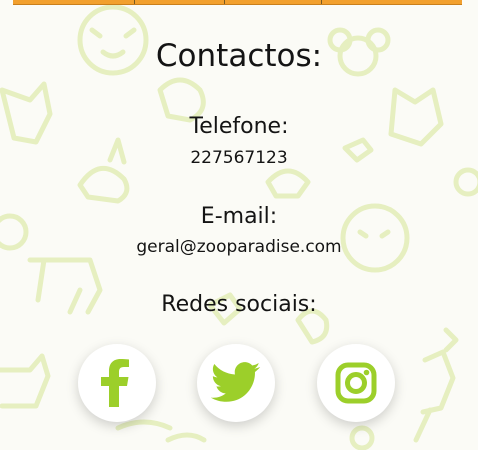  Describe the element at coordinates (237, 2) in the screenshot. I see `top-navigation-bar` at that location.